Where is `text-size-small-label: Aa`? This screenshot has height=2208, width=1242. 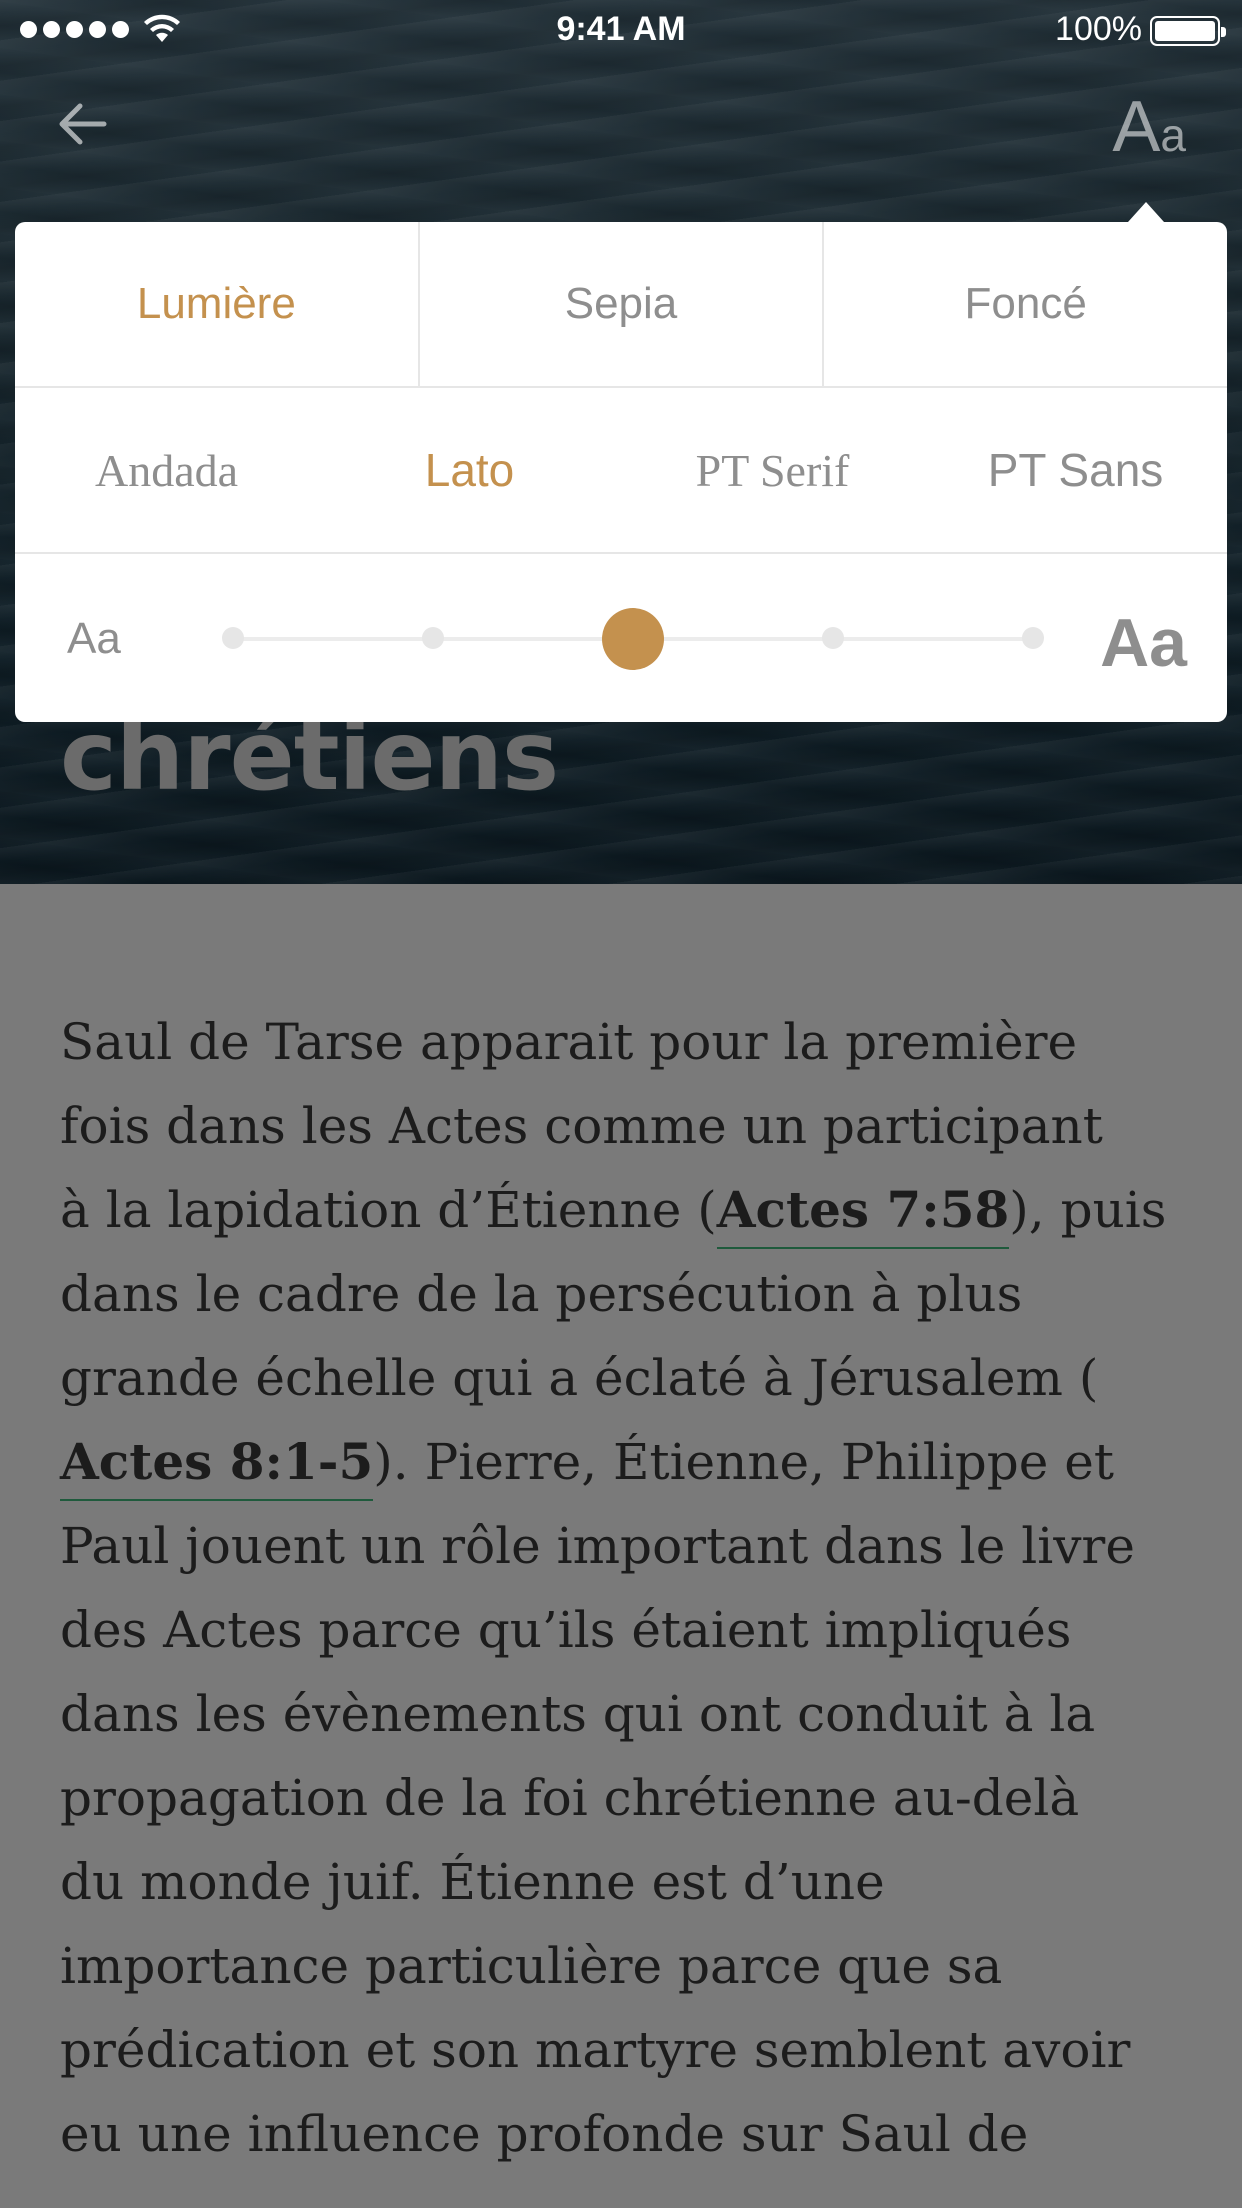 text-size-small-label: Aa is located at coordinates (94, 638).